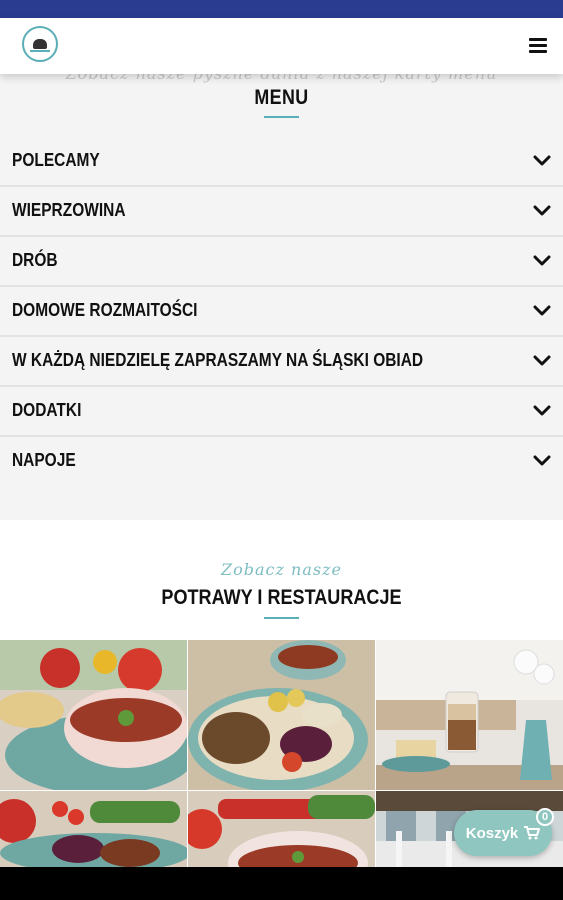  Describe the element at coordinates (281, 715) in the screenshot. I see `gallery-photo-dinner-plate` at that location.